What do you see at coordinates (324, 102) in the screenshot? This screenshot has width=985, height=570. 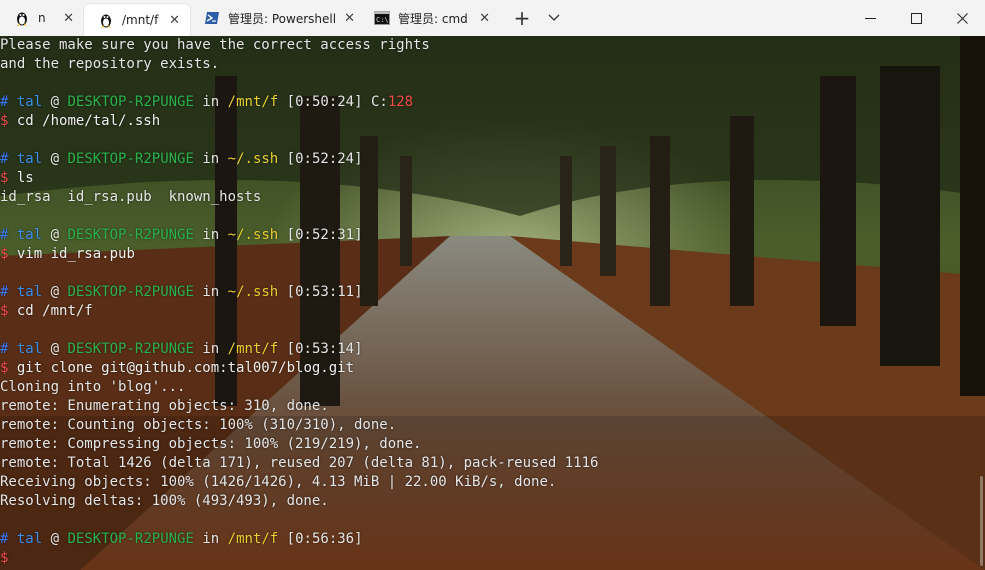 I see `prompt-time: [0:50:24]` at bounding box center [324, 102].